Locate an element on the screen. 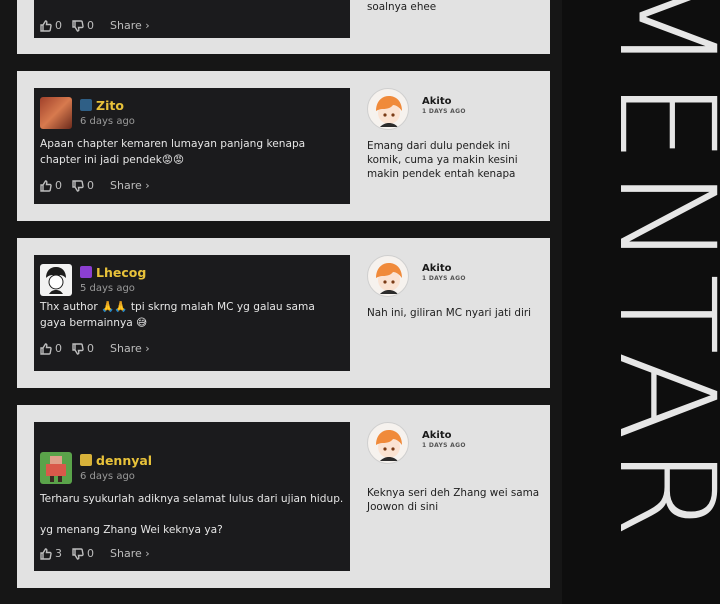 This screenshot has width=720, height=604. like-button: 3 is located at coordinates (51, 553).